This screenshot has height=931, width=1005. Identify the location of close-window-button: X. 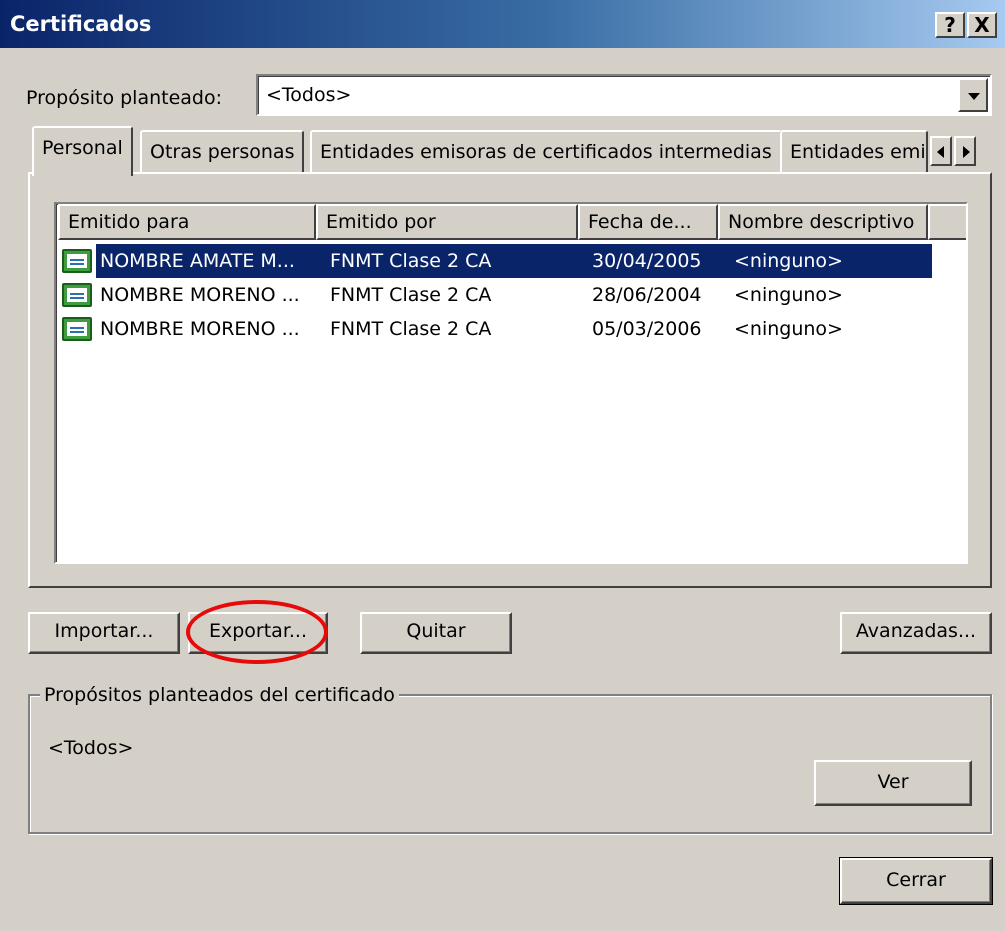
(982, 25).